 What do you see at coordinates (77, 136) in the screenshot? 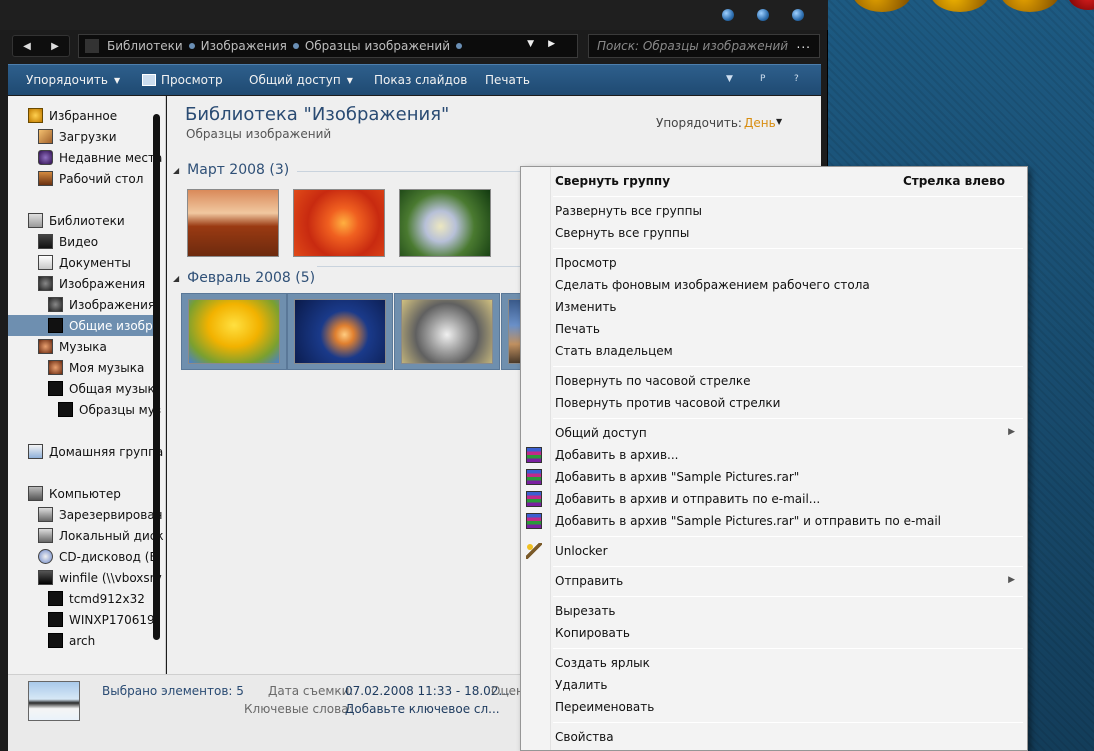
I see `nav-downloads: Загрузки` at bounding box center [77, 136].